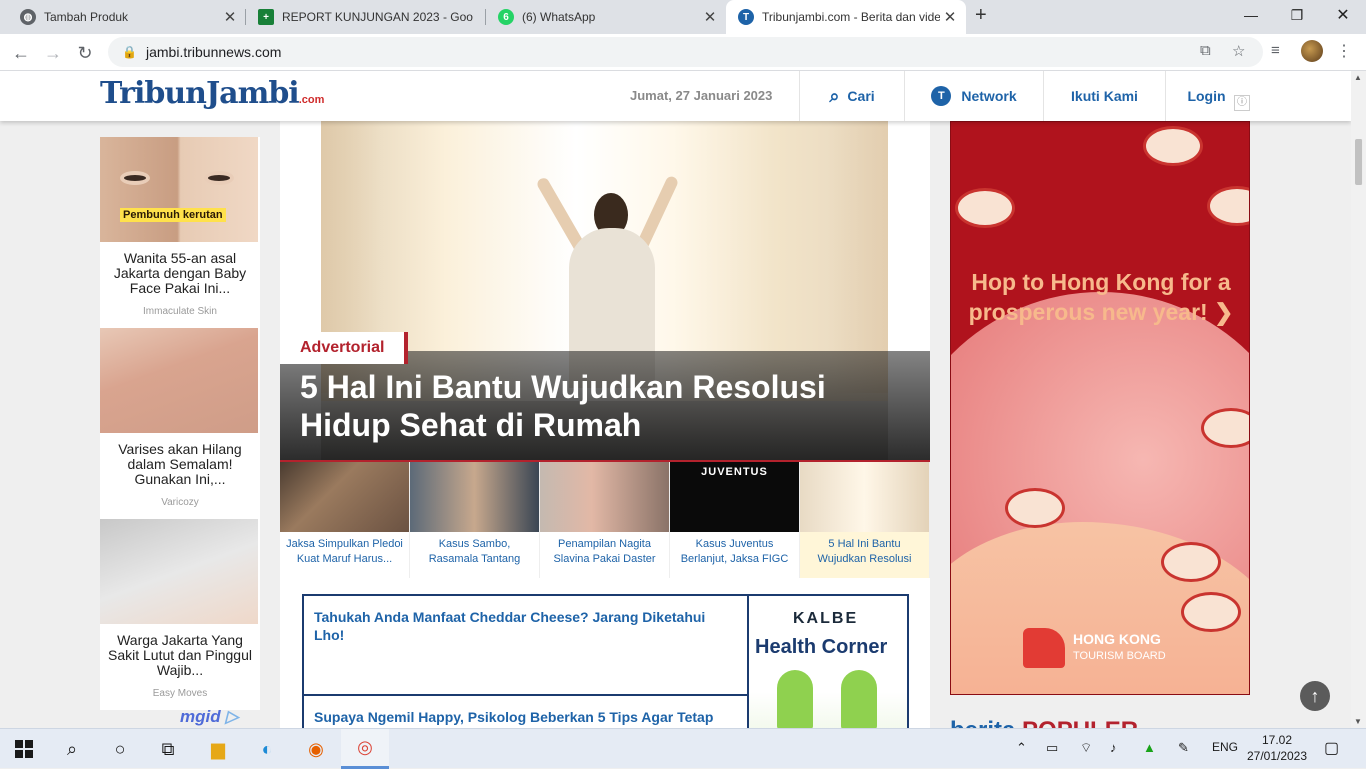 The width and height of the screenshot is (1366, 769). I want to click on follow-button: Ikuti Kami, so click(1104, 96).